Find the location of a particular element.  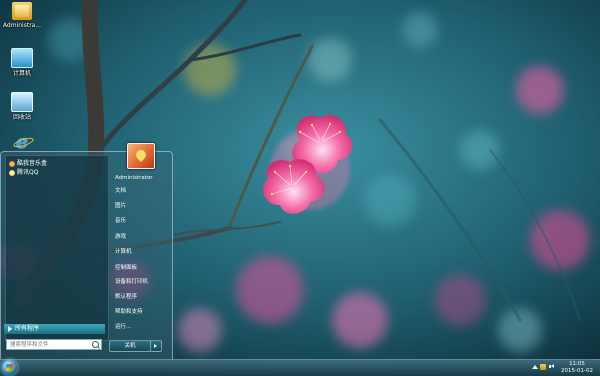

start-search-input: 搜索程序和文件 is located at coordinates (54, 344).